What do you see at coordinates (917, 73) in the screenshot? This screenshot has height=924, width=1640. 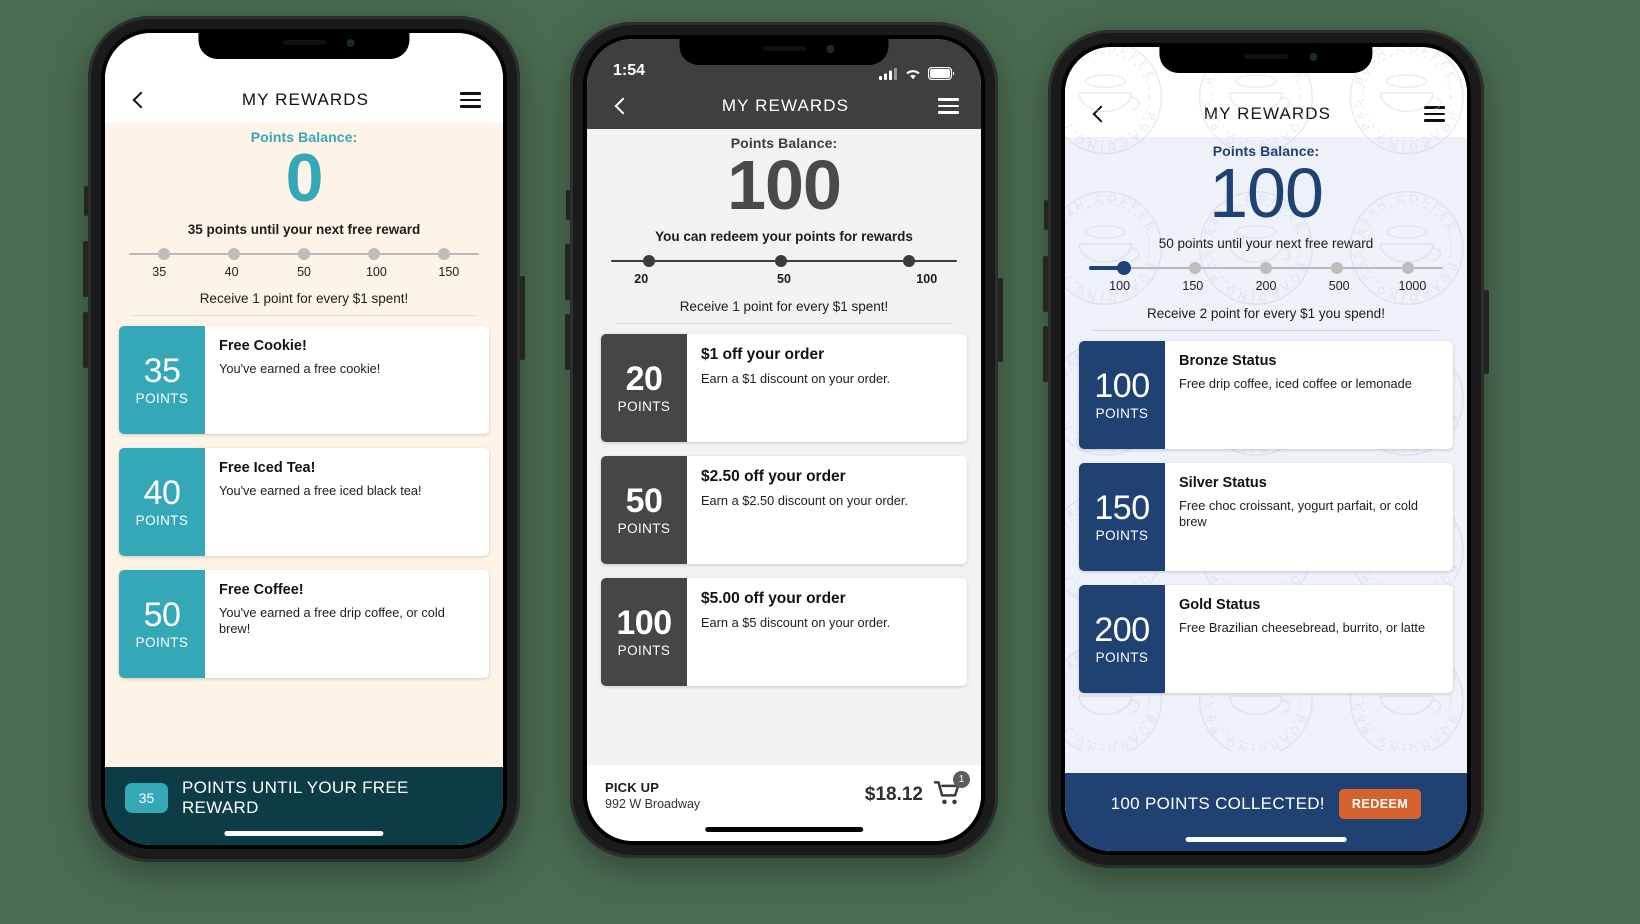 I see `status-bar-indicators` at bounding box center [917, 73].